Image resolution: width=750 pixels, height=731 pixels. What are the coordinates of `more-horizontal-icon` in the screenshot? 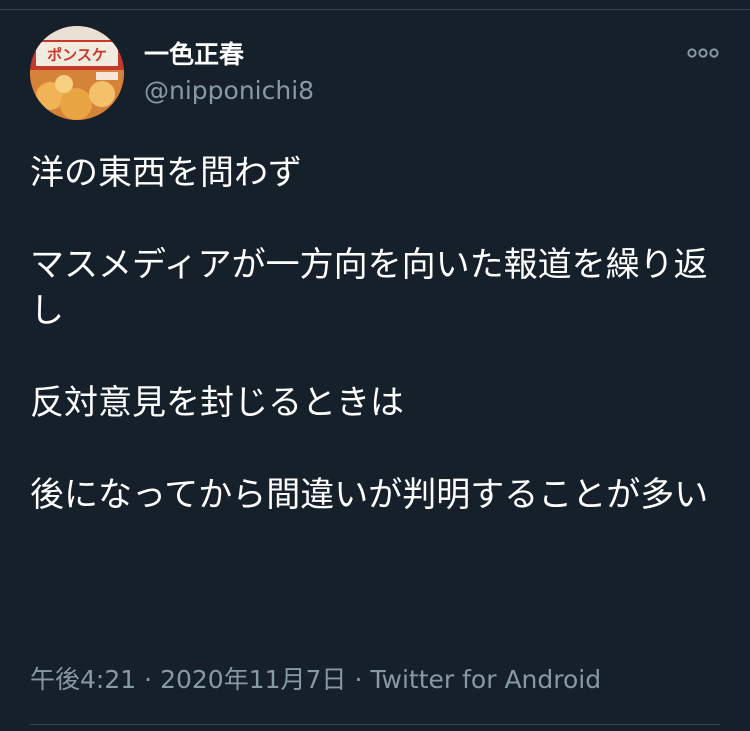 It's located at (703, 53).